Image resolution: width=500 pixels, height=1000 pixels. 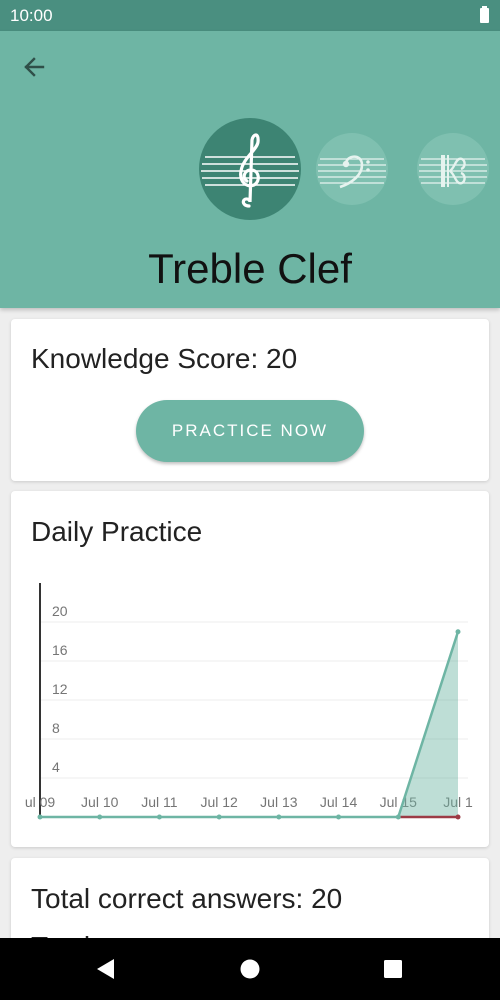 I want to click on practice-now-button: PRACTICE NOW, so click(x=250, y=431).